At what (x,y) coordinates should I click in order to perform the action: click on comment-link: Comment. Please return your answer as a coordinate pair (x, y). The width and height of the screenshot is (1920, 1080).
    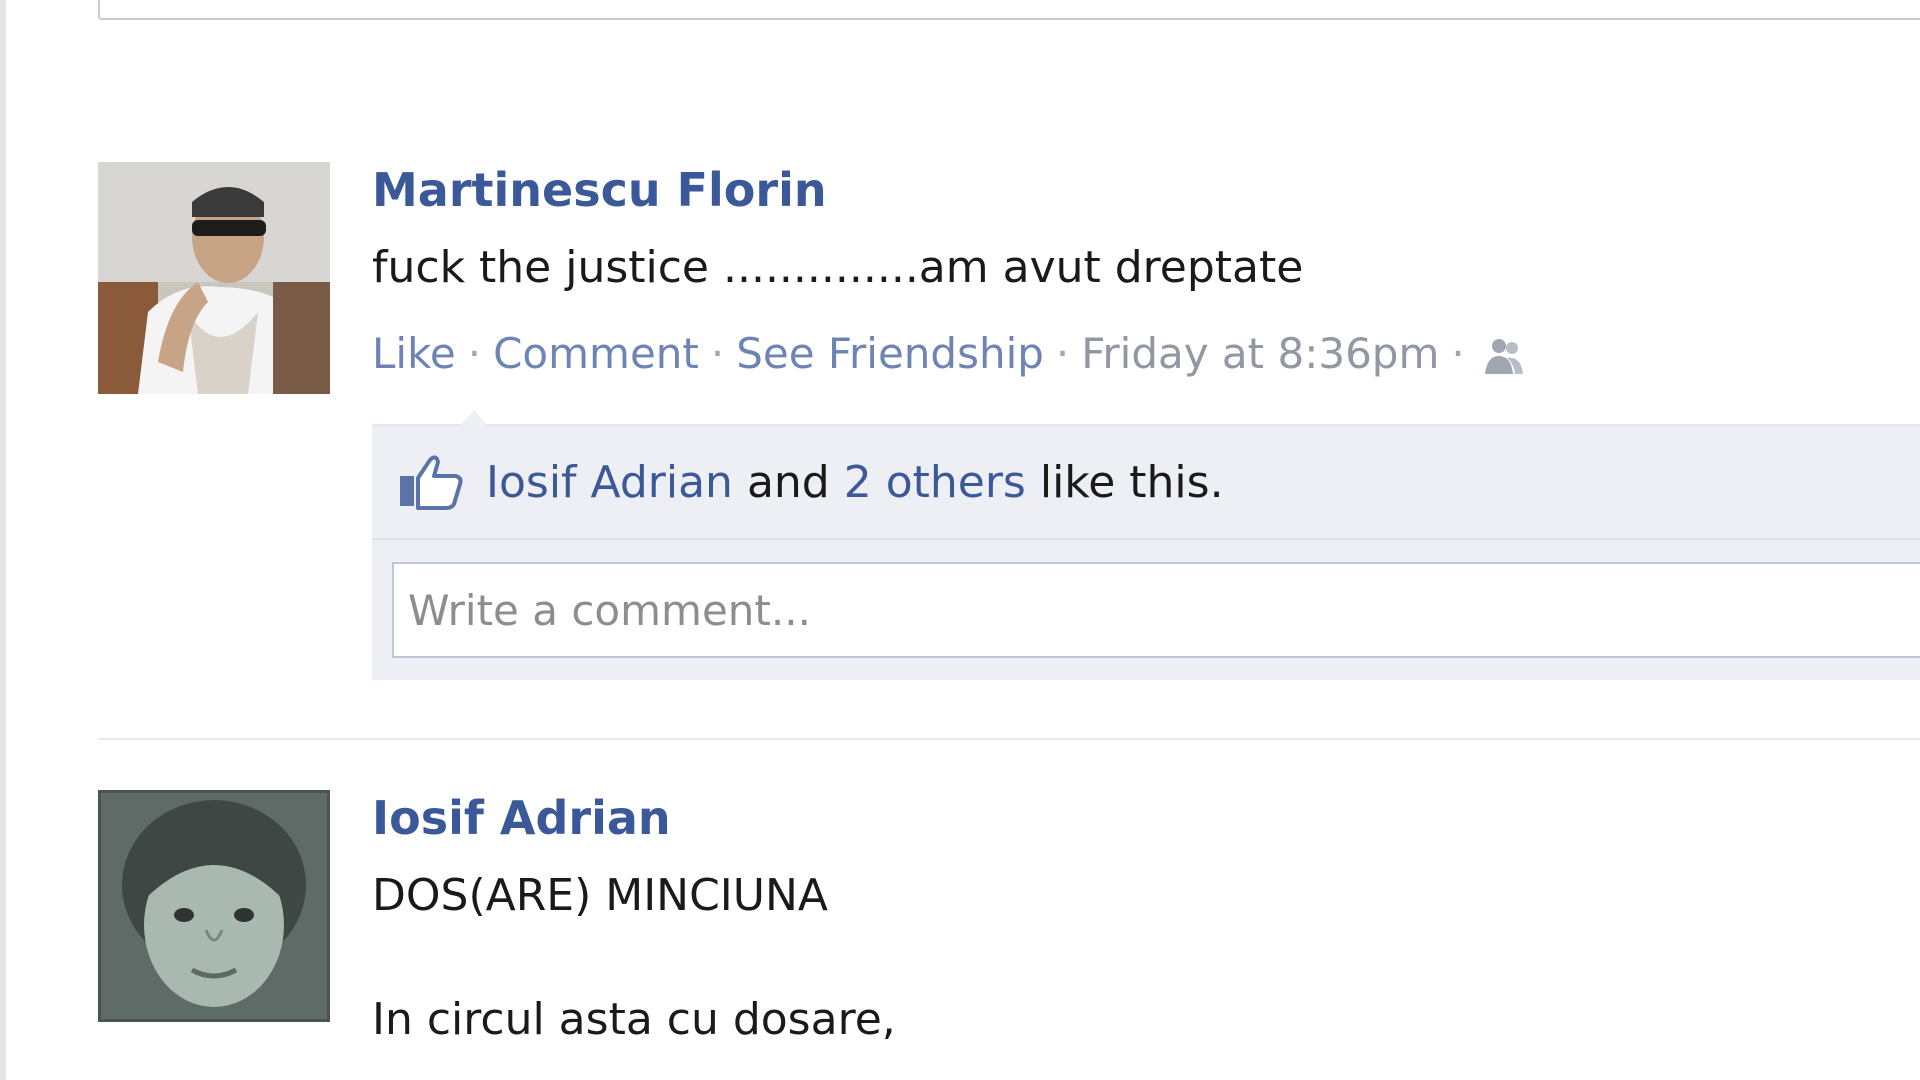
    Looking at the image, I should click on (596, 353).